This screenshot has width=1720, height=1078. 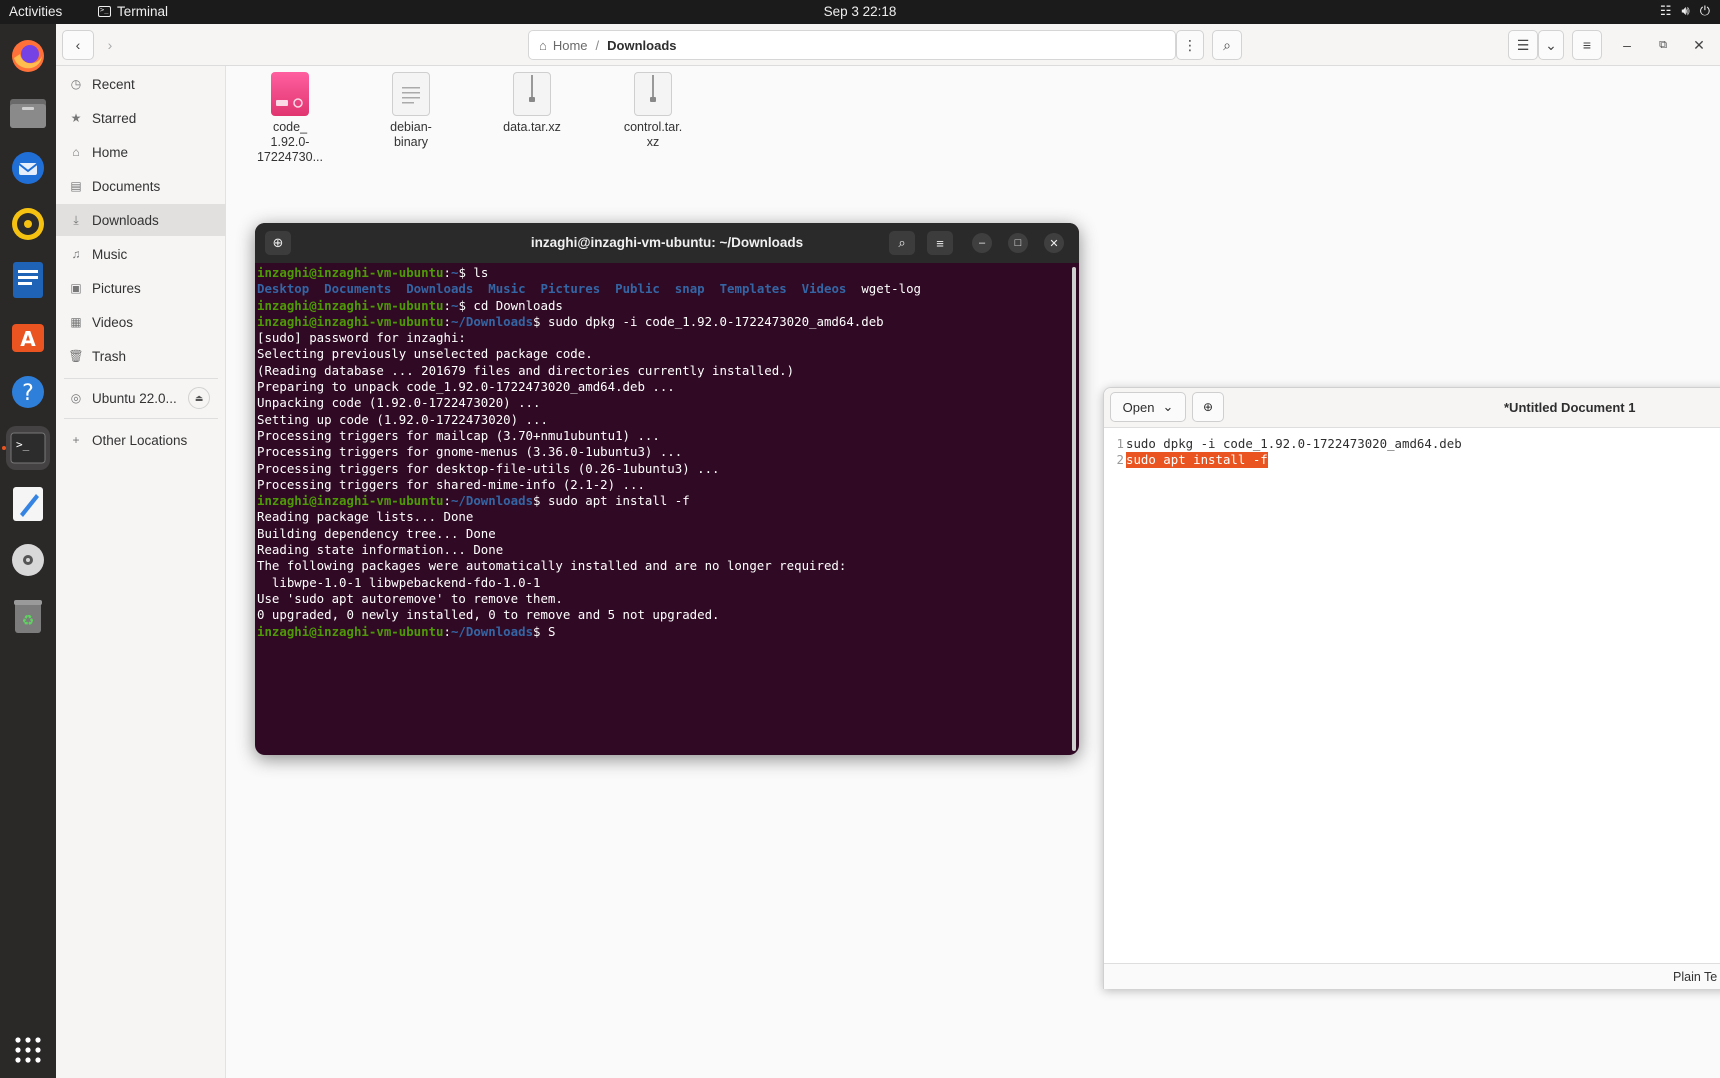 I want to click on terminal-menu-button: ≡, so click(x=940, y=243).